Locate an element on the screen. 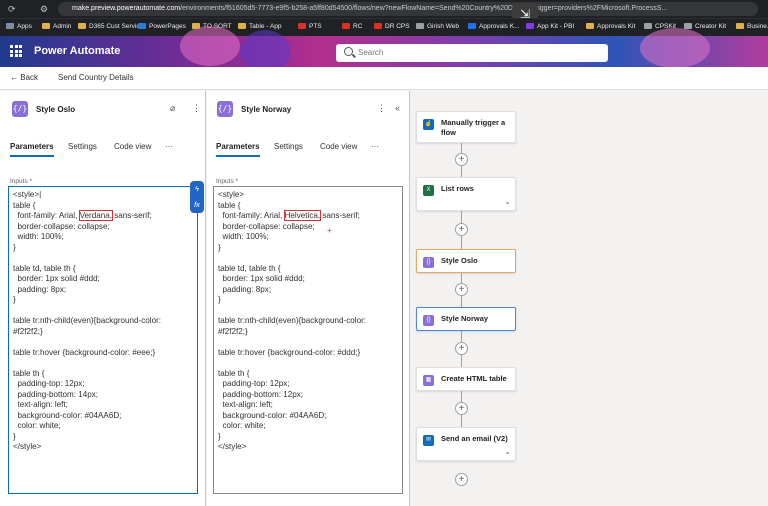 The height and width of the screenshot is (506, 768). bookmark-item: App Kit - PBI is located at coordinates (550, 26).